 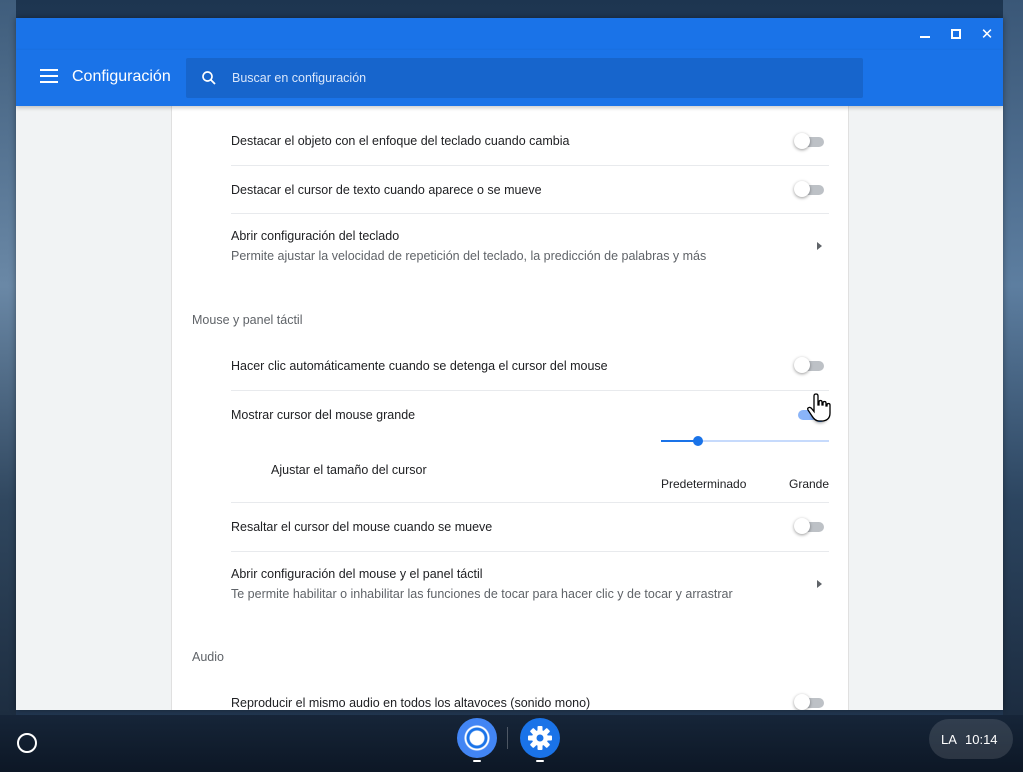 What do you see at coordinates (209, 78) in the screenshot?
I see `search-icon` at bounding box center [209, 78].